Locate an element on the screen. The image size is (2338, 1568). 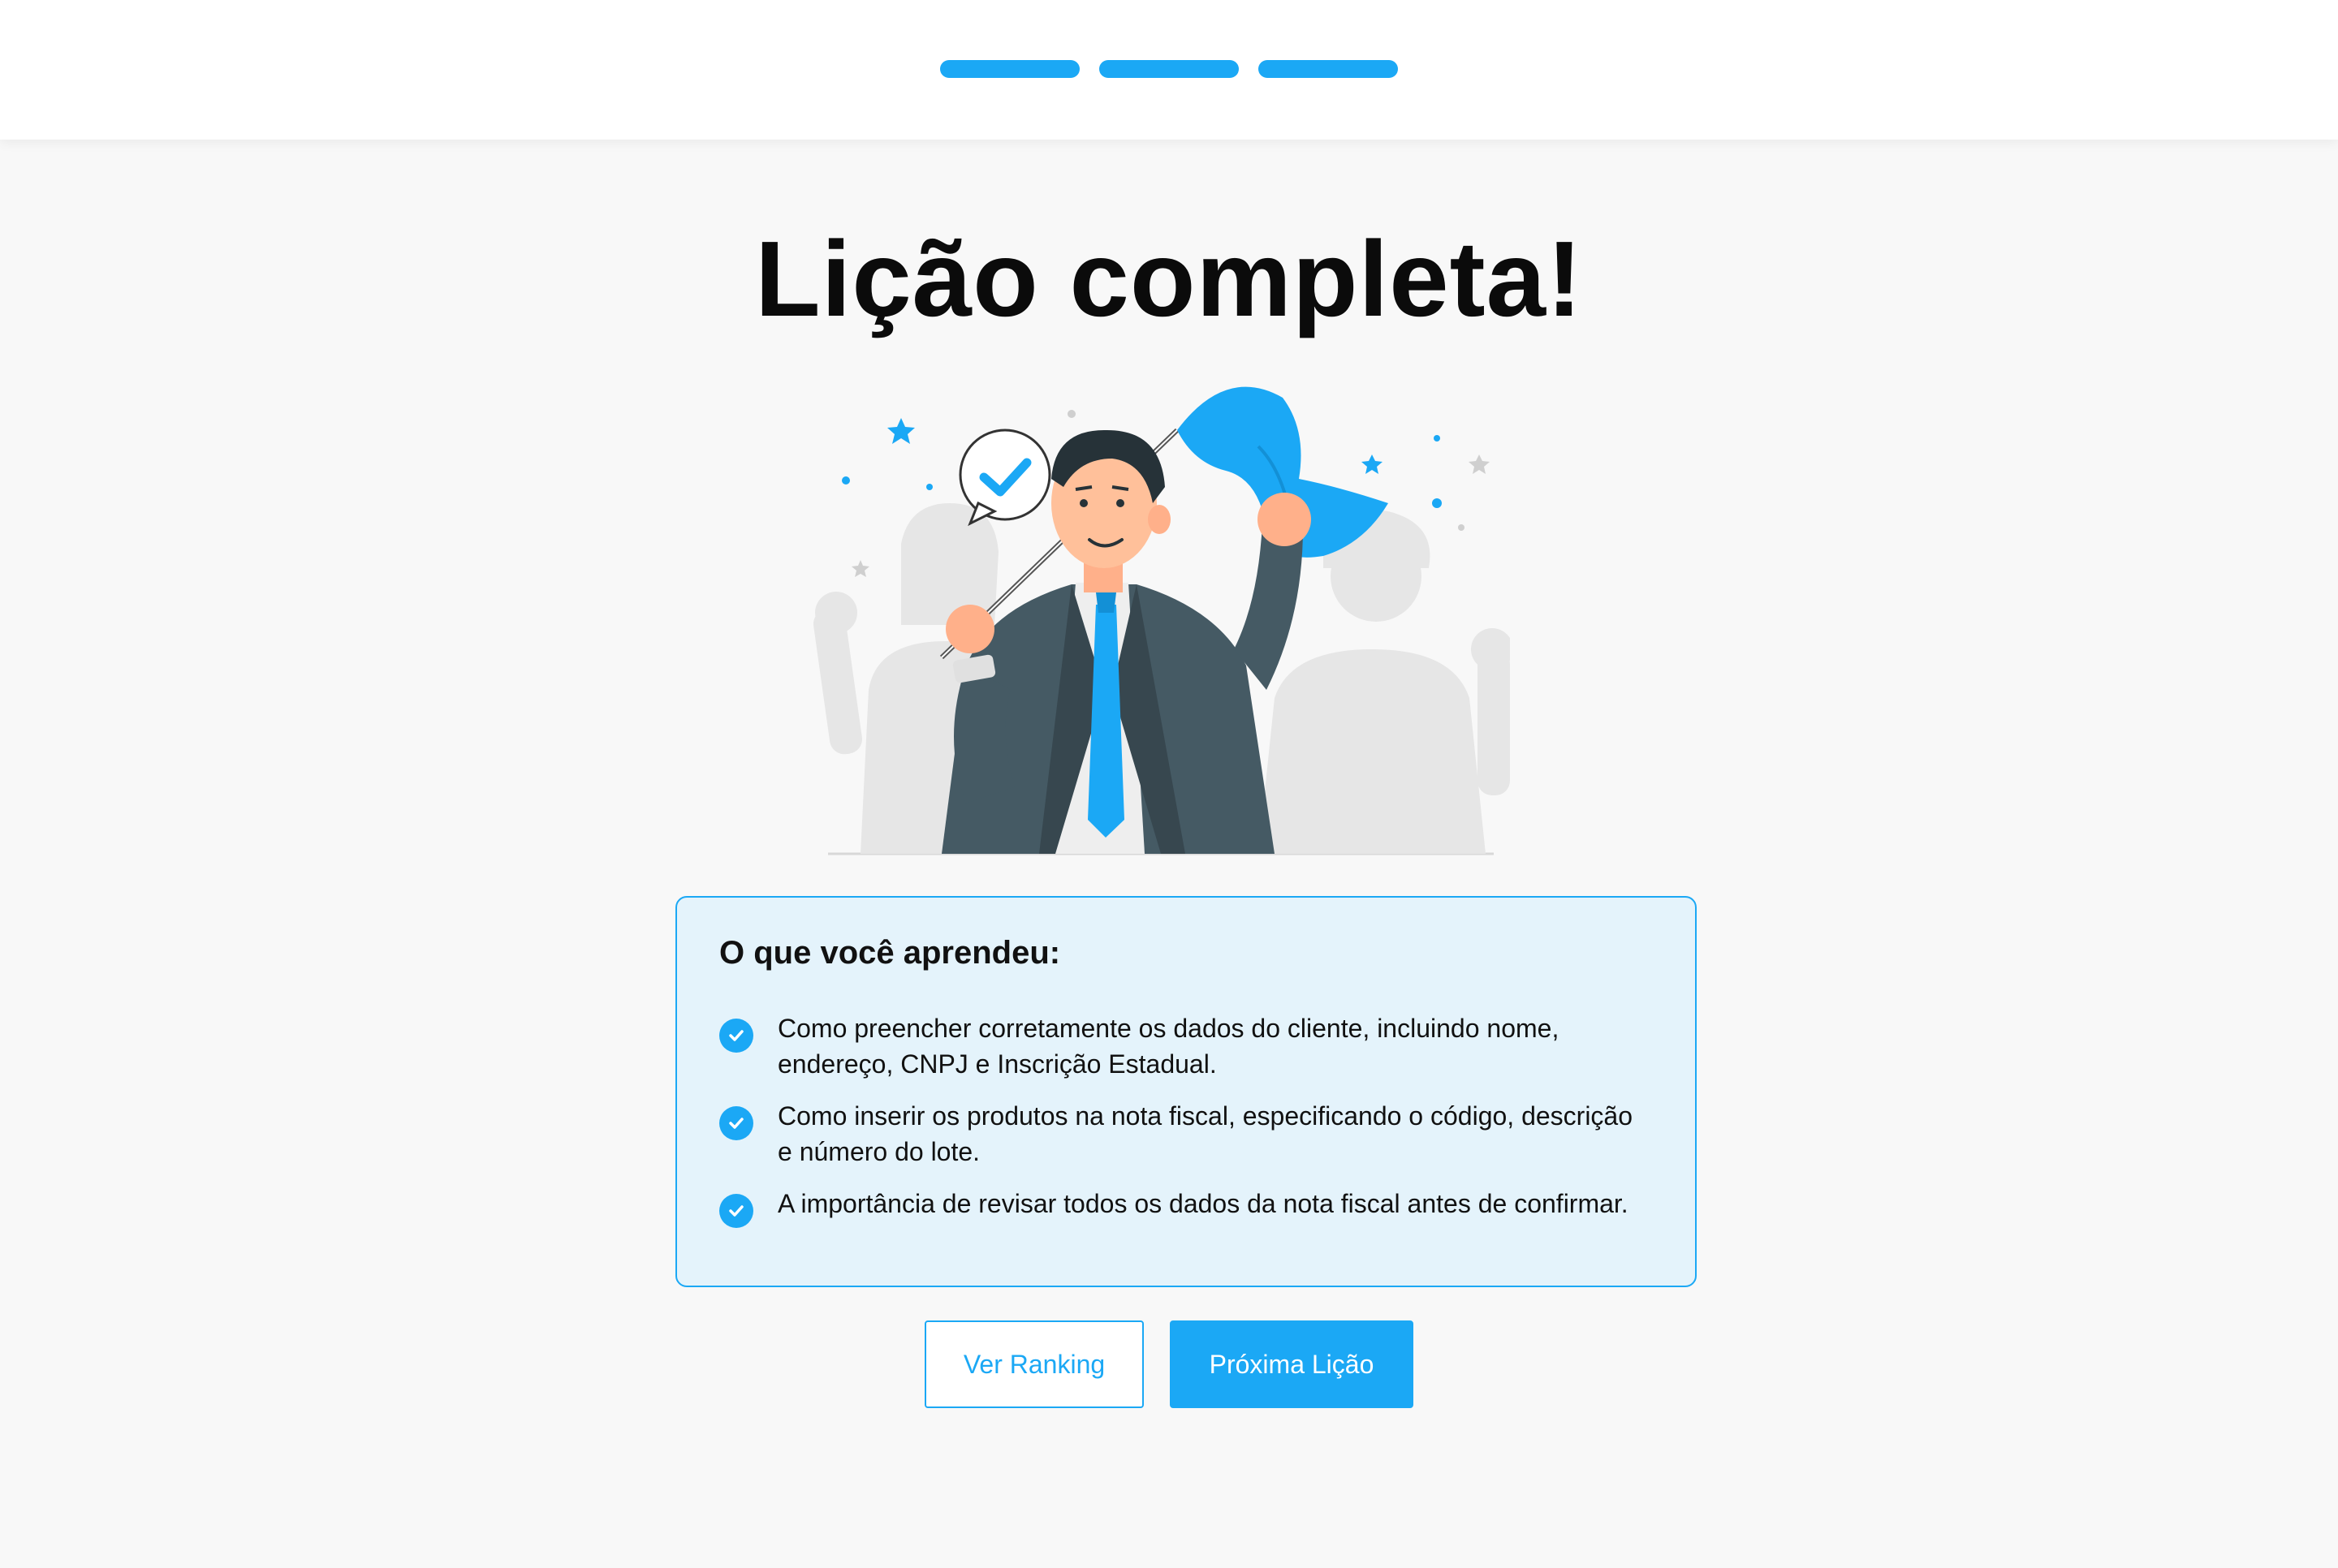
lesson-progress-bar is located at coordinates (1169, 69).